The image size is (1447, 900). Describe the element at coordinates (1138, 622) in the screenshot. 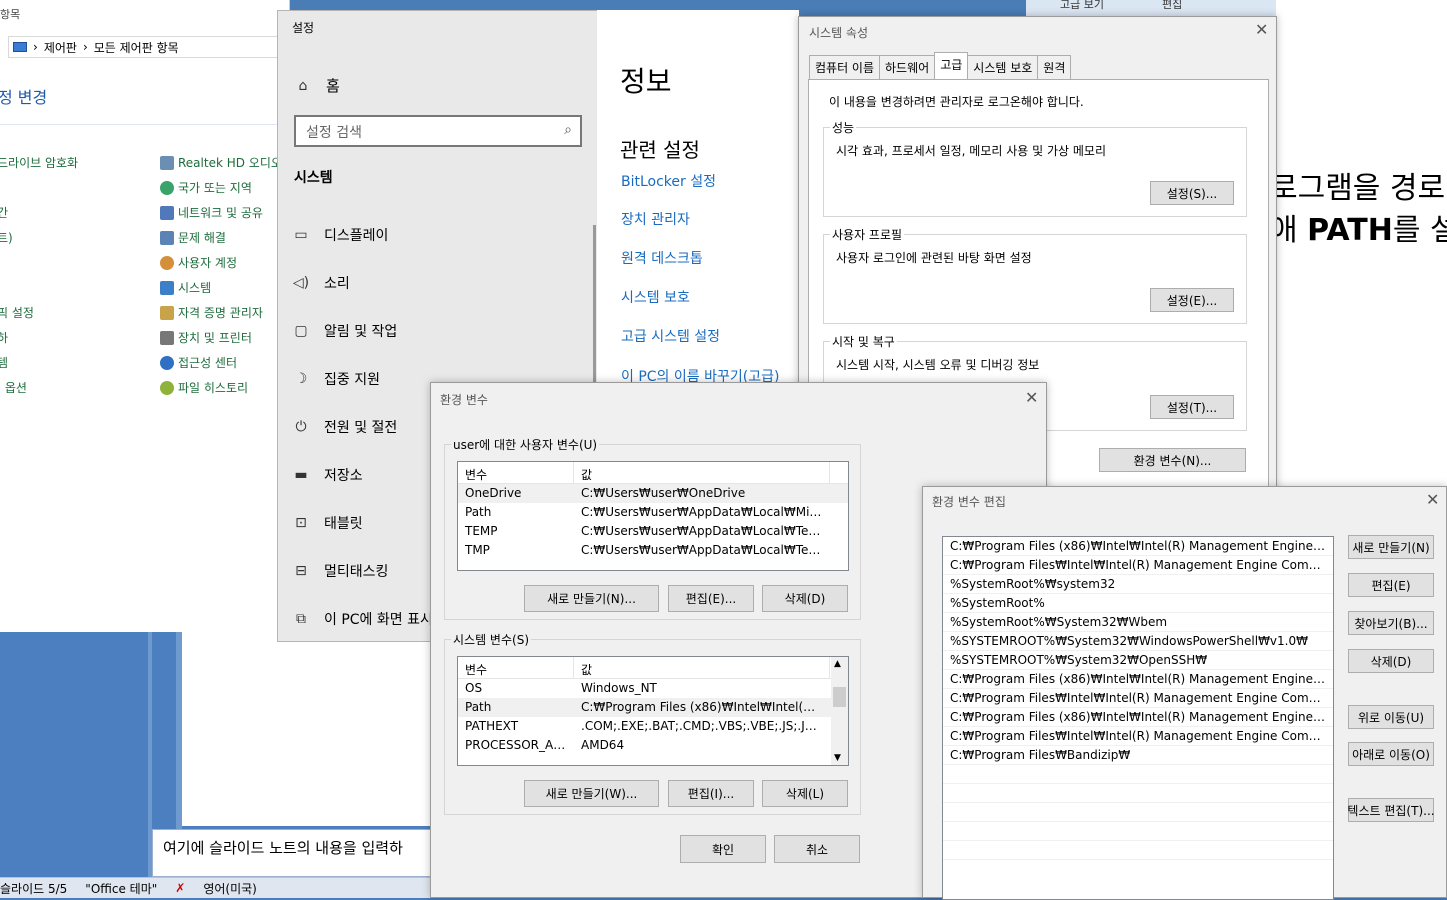

I see `list-item: %SystemRoot%₩System32₩Wbem` at that location.